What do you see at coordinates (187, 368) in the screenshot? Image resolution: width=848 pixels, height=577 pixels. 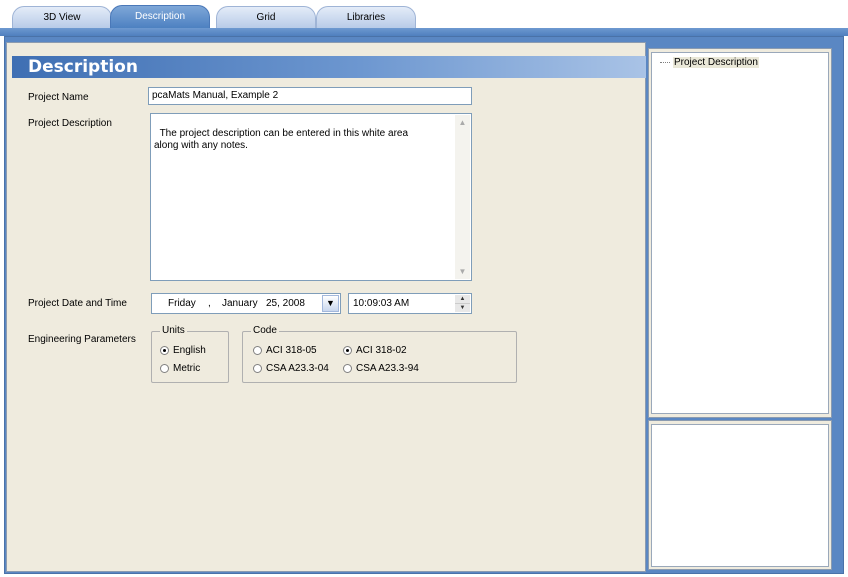 I see `units-metric-label: Metric` at bounding box center [187, 368].